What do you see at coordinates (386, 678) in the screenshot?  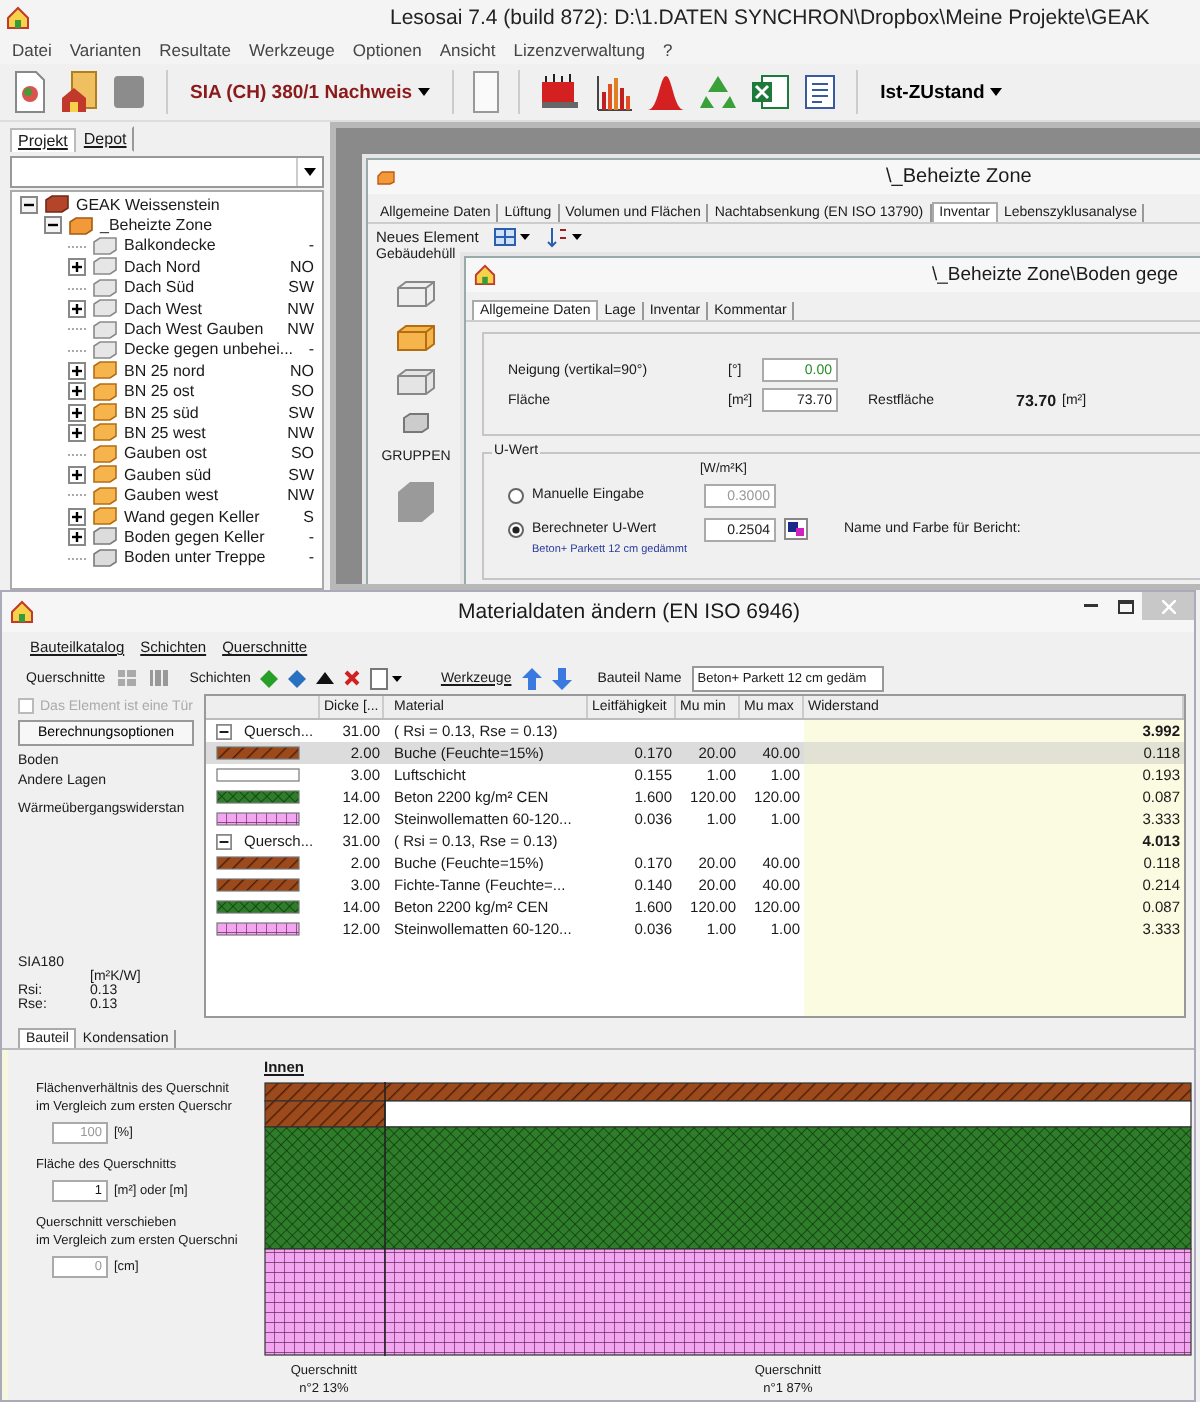 I see `page-menu-icon` at bounding box center [386, 678].